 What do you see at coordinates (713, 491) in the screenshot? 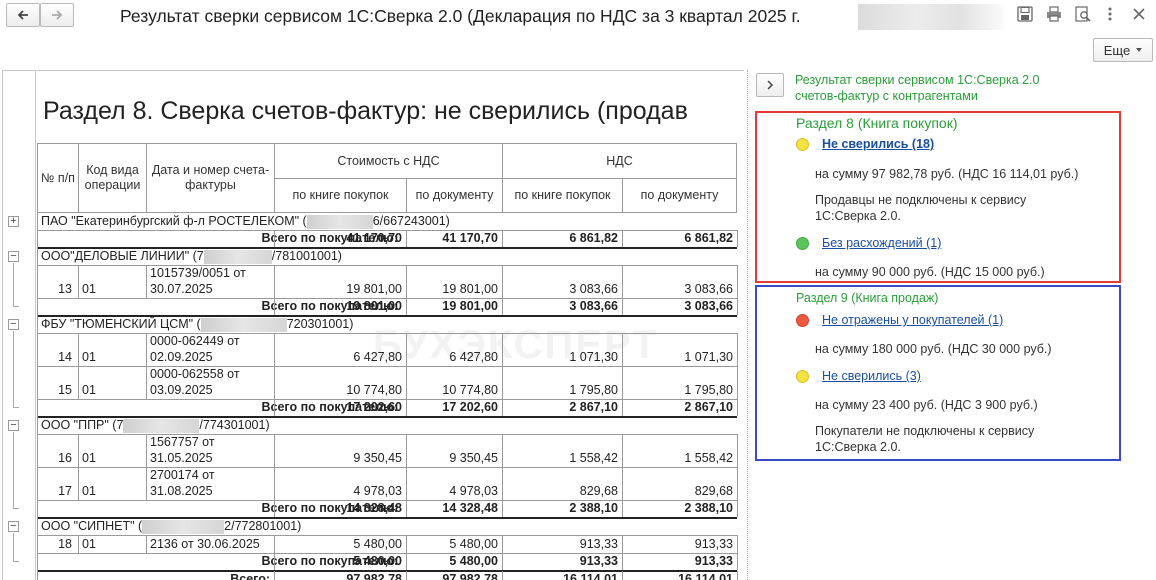
I see `row-value: 829,68` at bounding box center [713, 491].